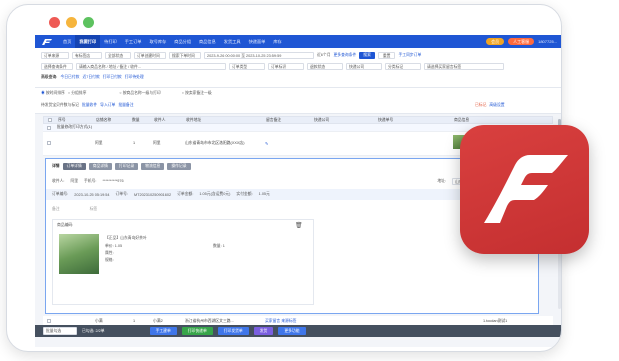  I want to click on print-express-button: 打印快递单, so click(197, 331).